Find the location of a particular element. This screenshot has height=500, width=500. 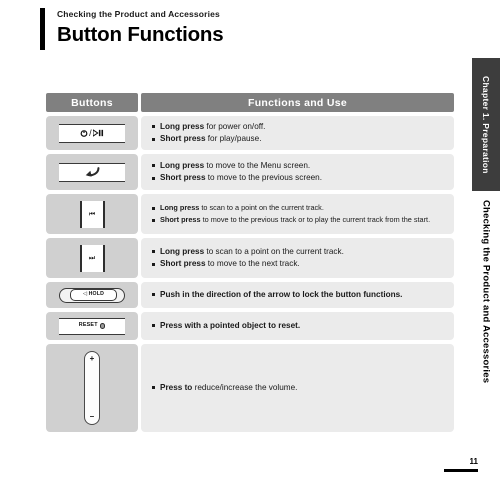

header-accent-bar is located at coordinates (42, 29).